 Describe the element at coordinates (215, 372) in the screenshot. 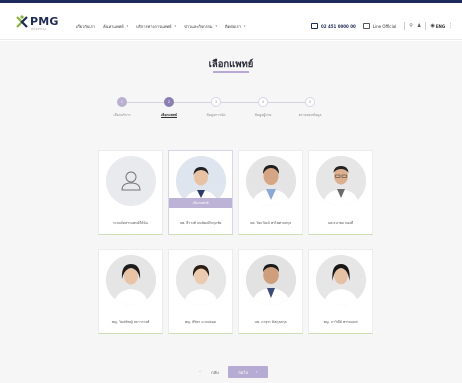

I see `back-button: กลับ` at that location.